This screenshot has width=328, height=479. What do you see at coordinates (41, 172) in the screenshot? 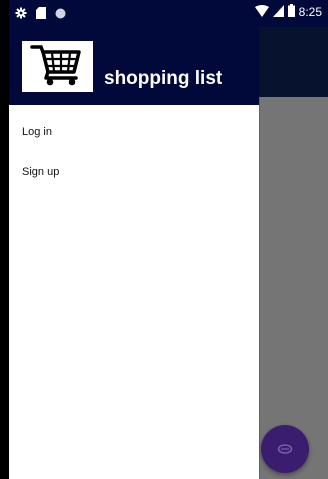
I see `menu-item-label: Sign up` at bounding box center [41, 172].